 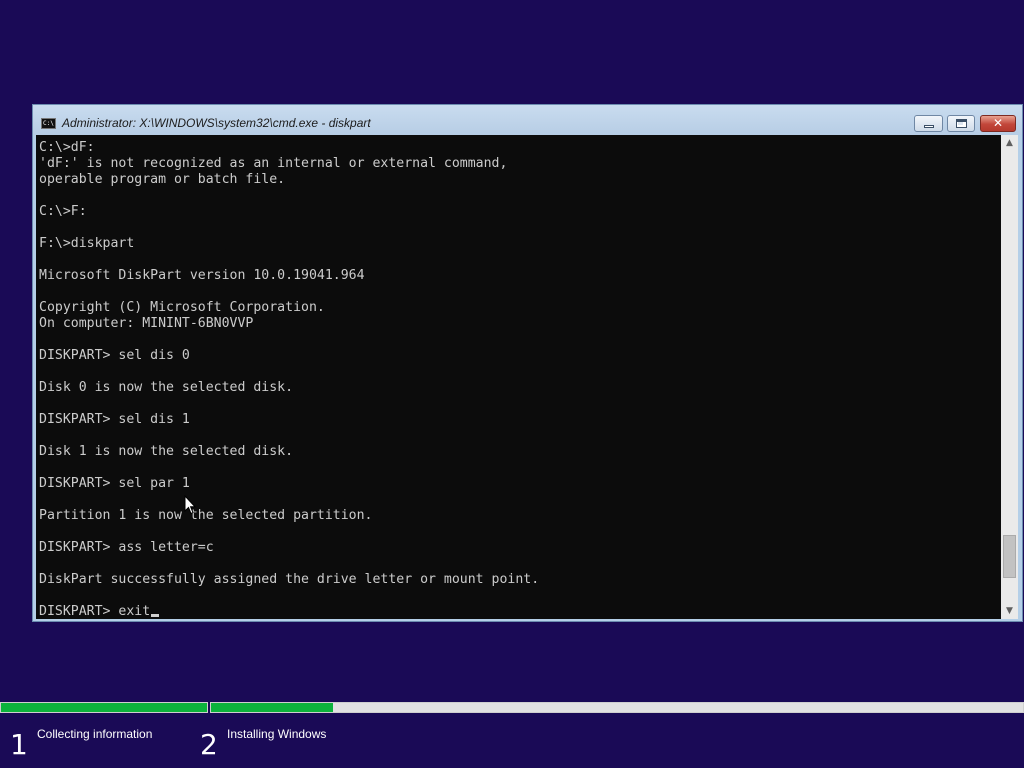 What do you see at coordinates (19, 744) in the screenshot?
I see `step-1-number: 1` at bounding box center [19, 744].